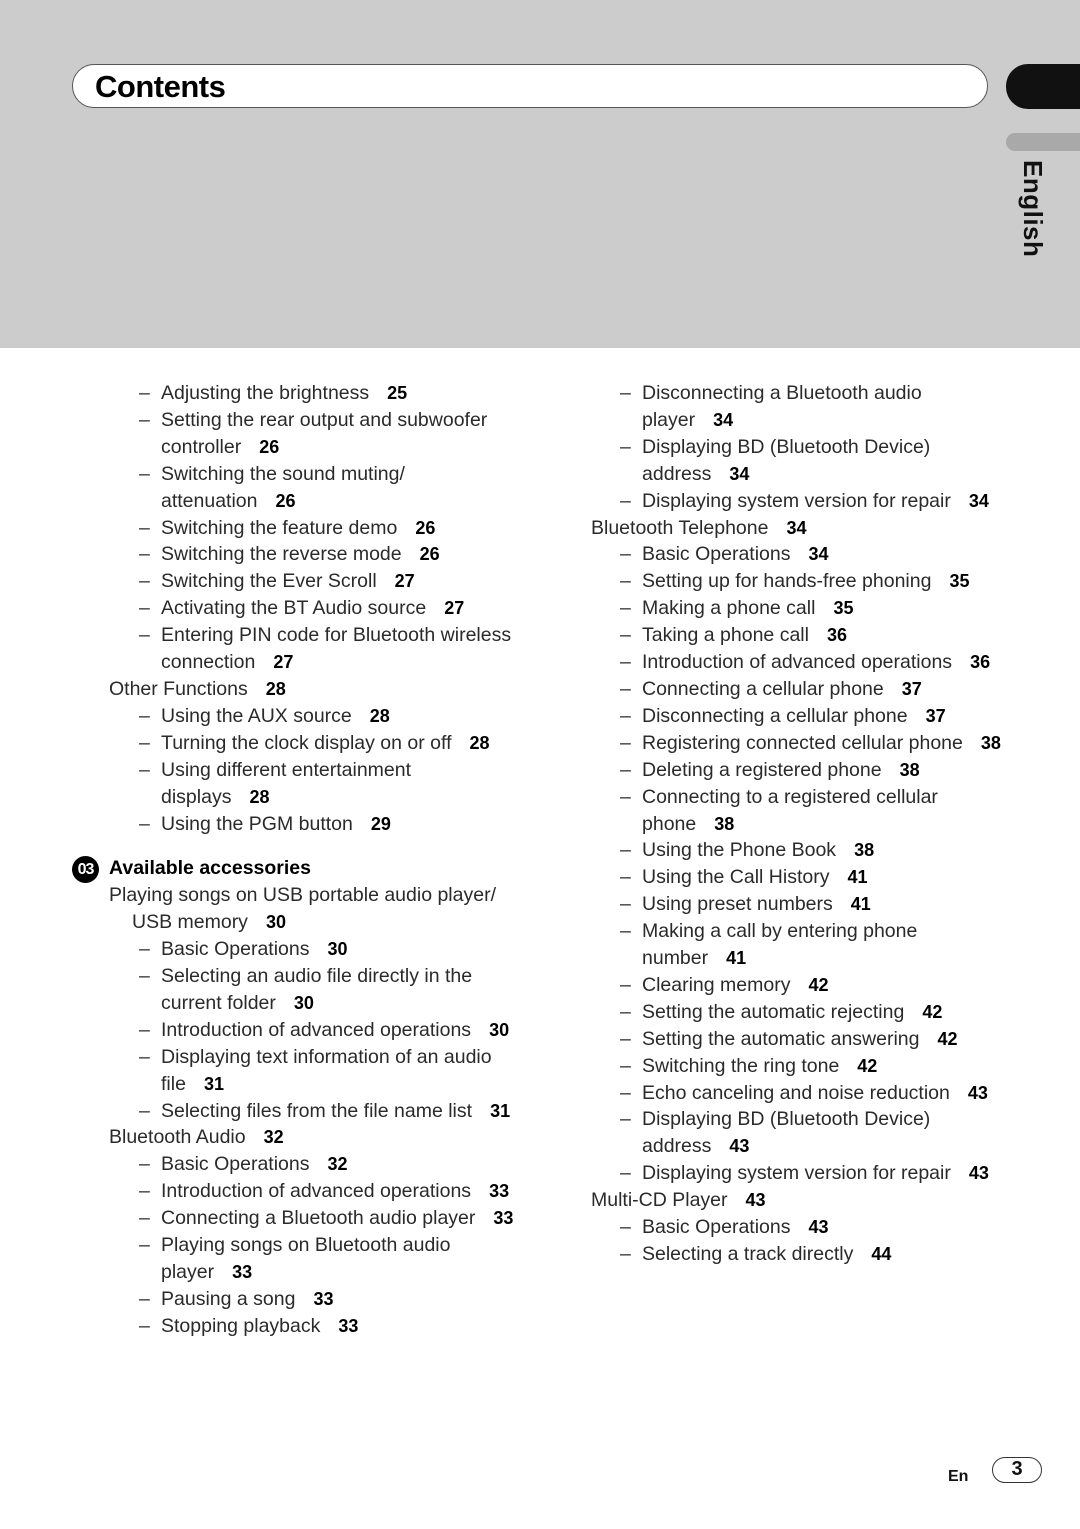  Describe the element at coordinates (297, 743) in the screenshot. I see `toc-subsection-entry: – Turning the clock display on or off 28` at that location.